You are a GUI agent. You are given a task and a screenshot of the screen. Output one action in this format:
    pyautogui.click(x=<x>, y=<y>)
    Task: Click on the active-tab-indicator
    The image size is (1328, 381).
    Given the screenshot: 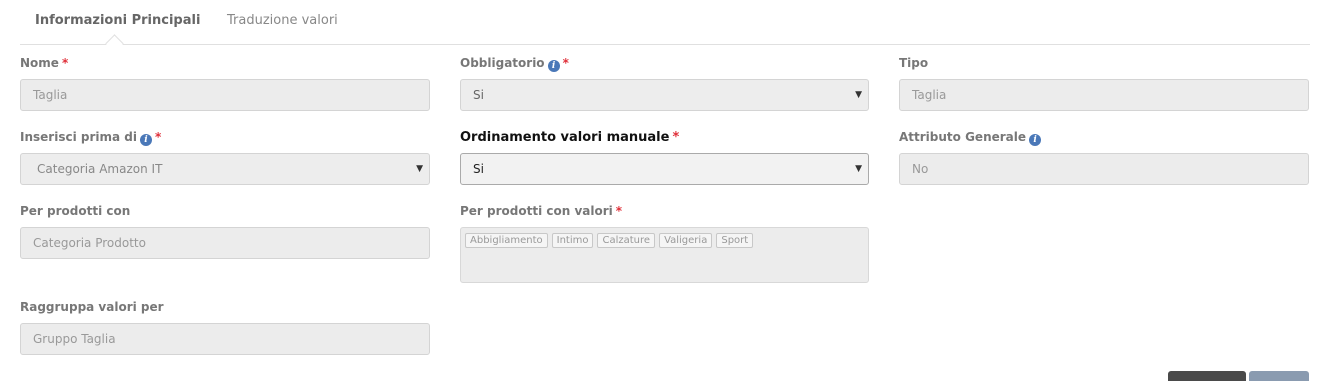 What is the action you would take?
    pyautogui.click(x=114, y=43)
    